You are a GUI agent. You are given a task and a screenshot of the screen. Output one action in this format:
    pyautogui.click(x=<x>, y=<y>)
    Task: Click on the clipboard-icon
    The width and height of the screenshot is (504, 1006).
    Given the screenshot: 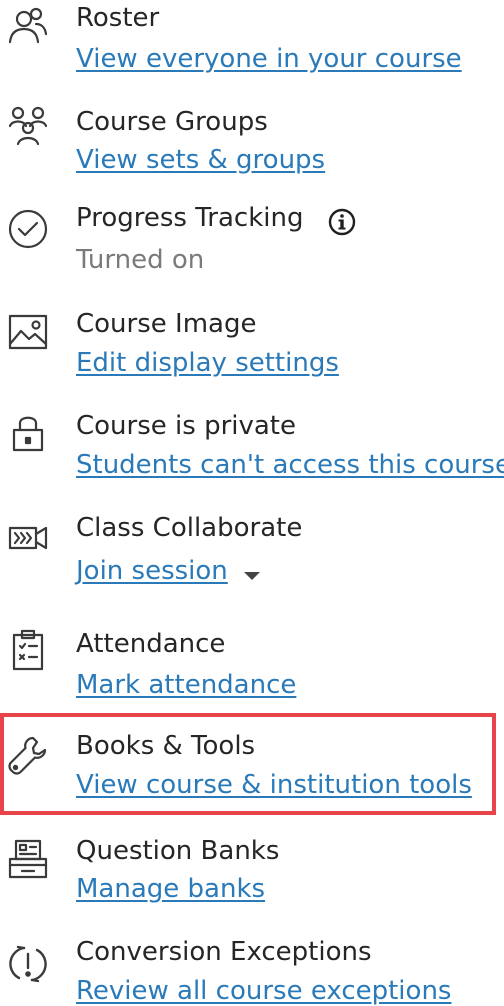 What is the action you would take?
    pyautogui.click(x=28, y=650)
    